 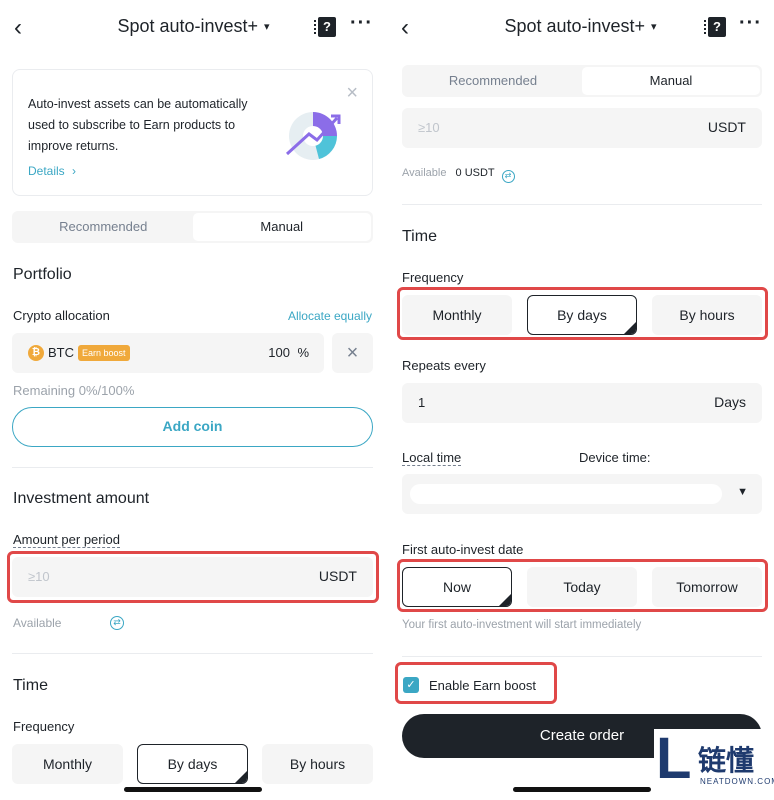 What do you see at coordinates (730, 402) in the screenshot?
I see `repeats-unit: Days` at bounding box center [730, 402].